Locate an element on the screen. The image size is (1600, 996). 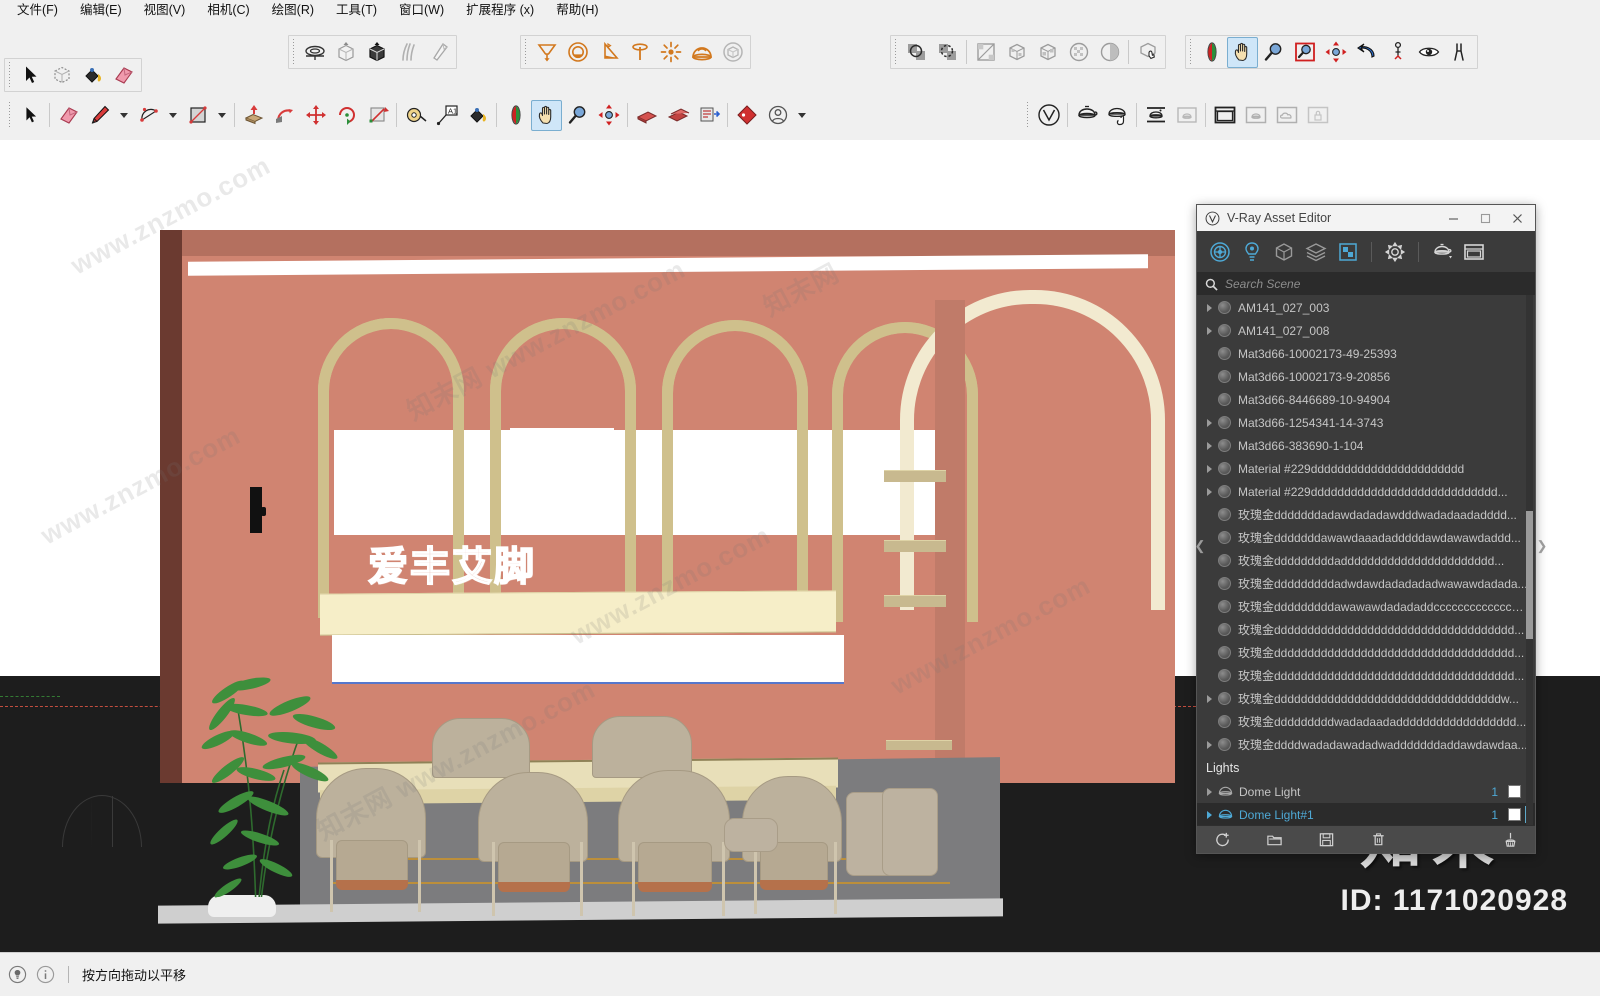
dome-light-icon is located at coordinates (701, 52).